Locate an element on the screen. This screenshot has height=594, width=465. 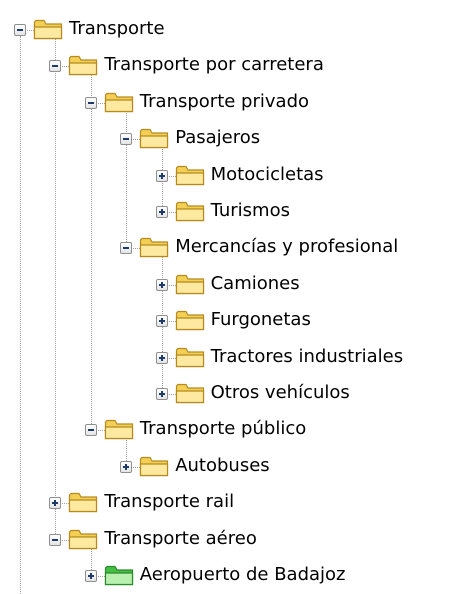
tree-item: Motocicletas is located at coordinates (232, 176).